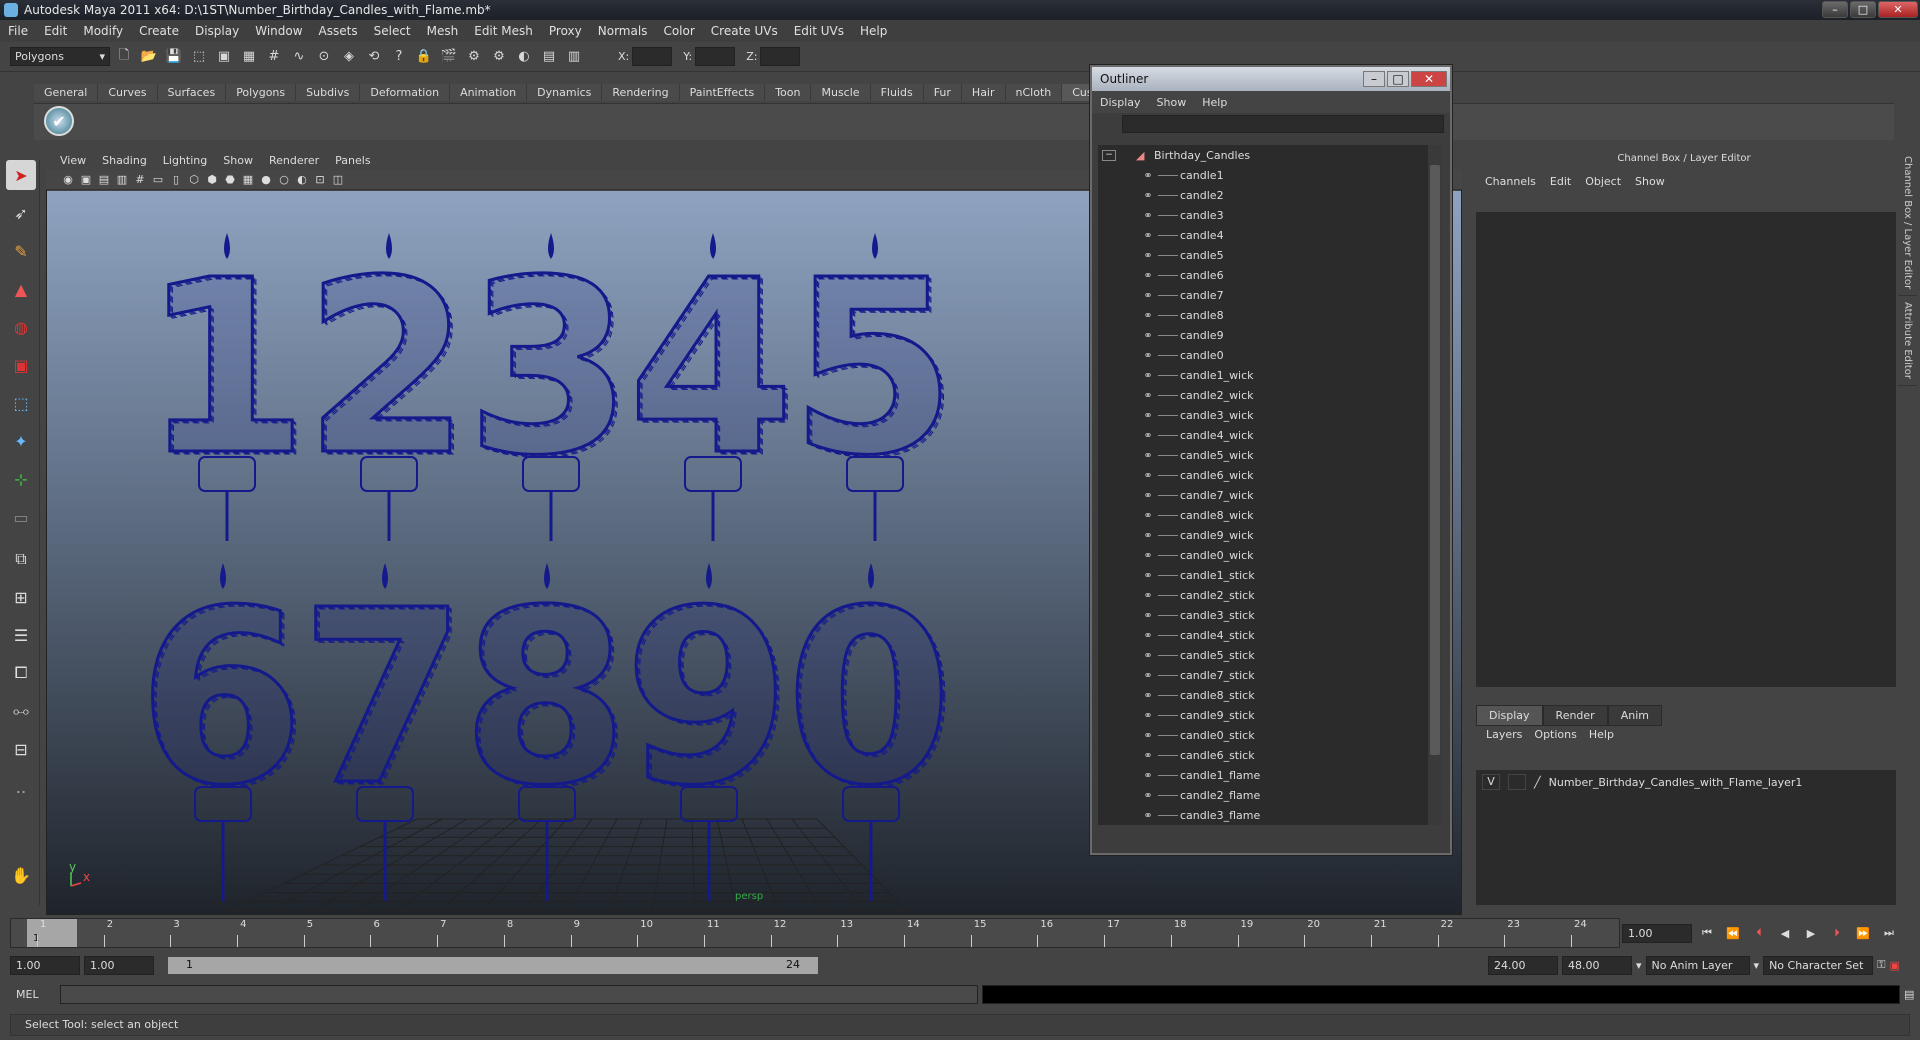 The image size is (1920, 1040). What do you see at coordinates (1264, 455) in the screenshot?
I see `outliner-item: ⚭ candle5_wick` at bounding box center [1264, 455].